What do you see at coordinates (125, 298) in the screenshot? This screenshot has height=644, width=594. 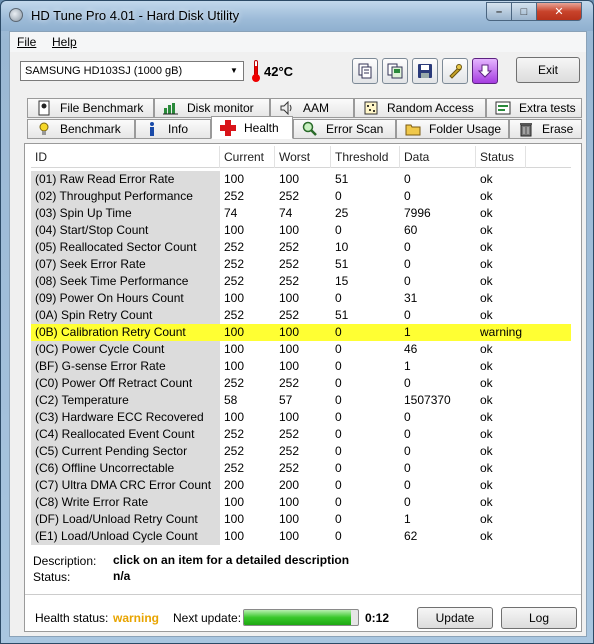 I see `cell-id: (09) Power On Hours Count` at bounding box center [125, 298].